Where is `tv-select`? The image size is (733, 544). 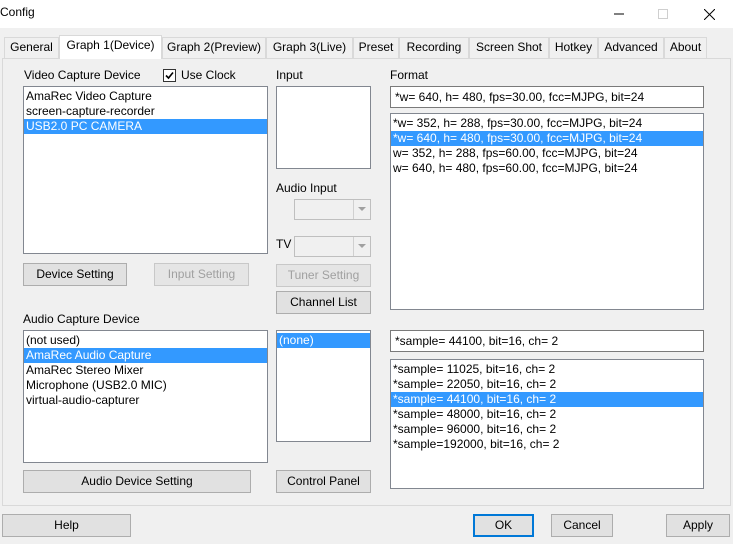 tv-select is located at coordinates (332, 246).